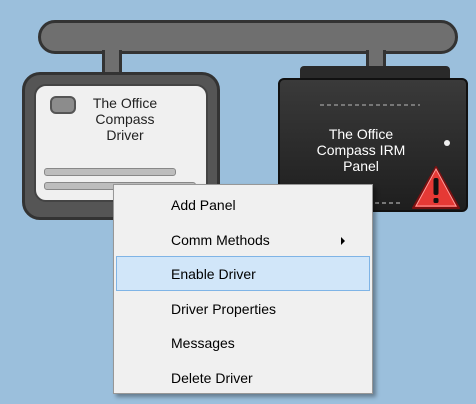 This screenshot has width=476, height=404. I want to click on menu-item-label: Delete Driver, so click(212, 377).